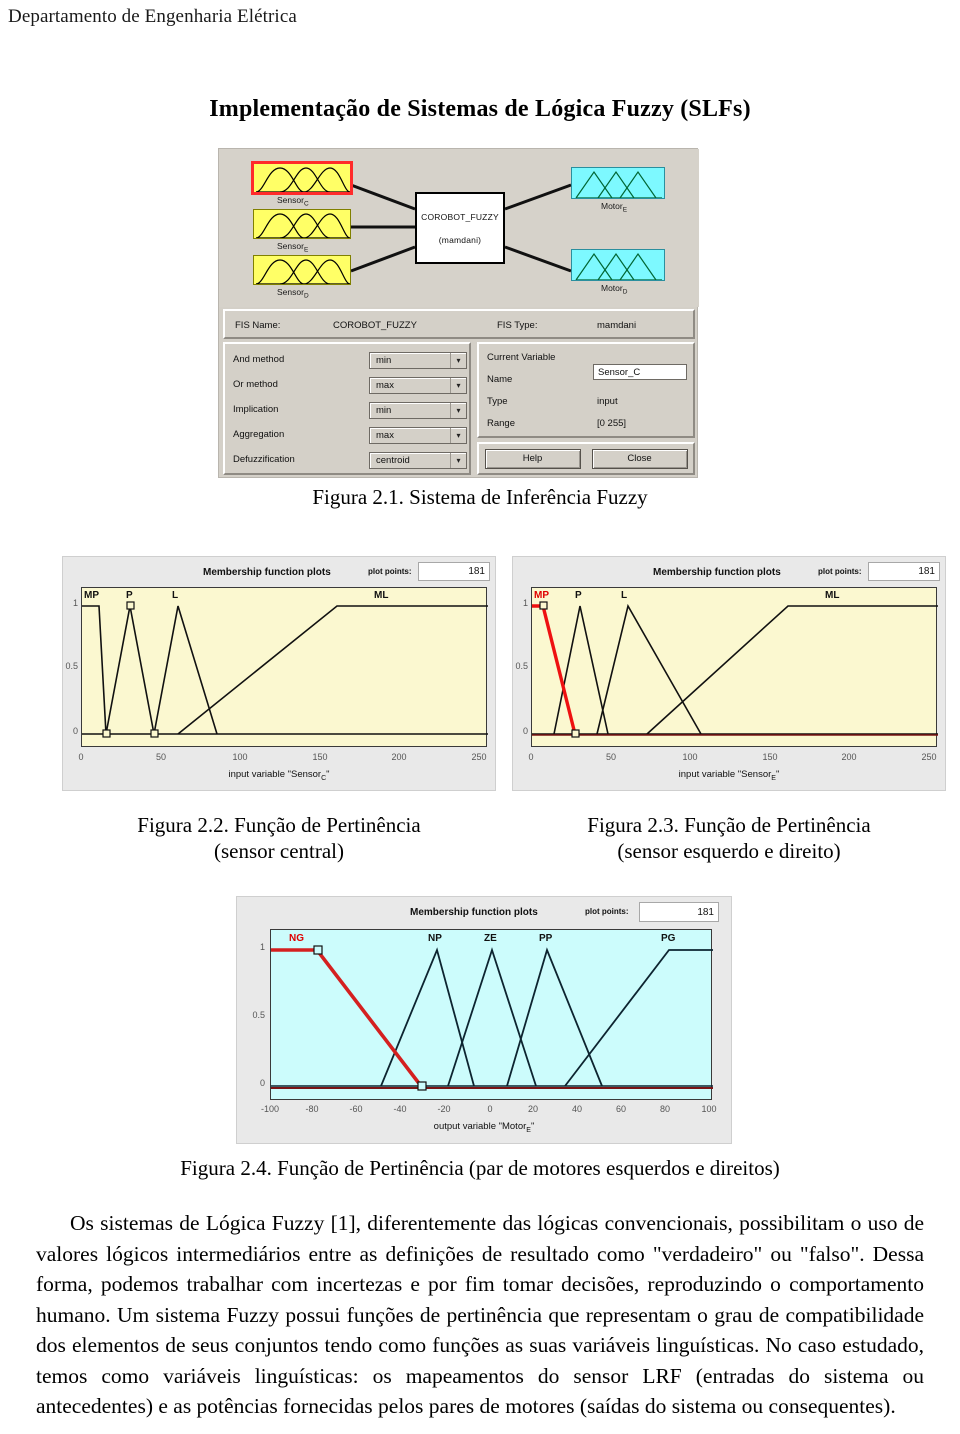  I want to click on fis-input-box-sensor-e, so click(302, 224).